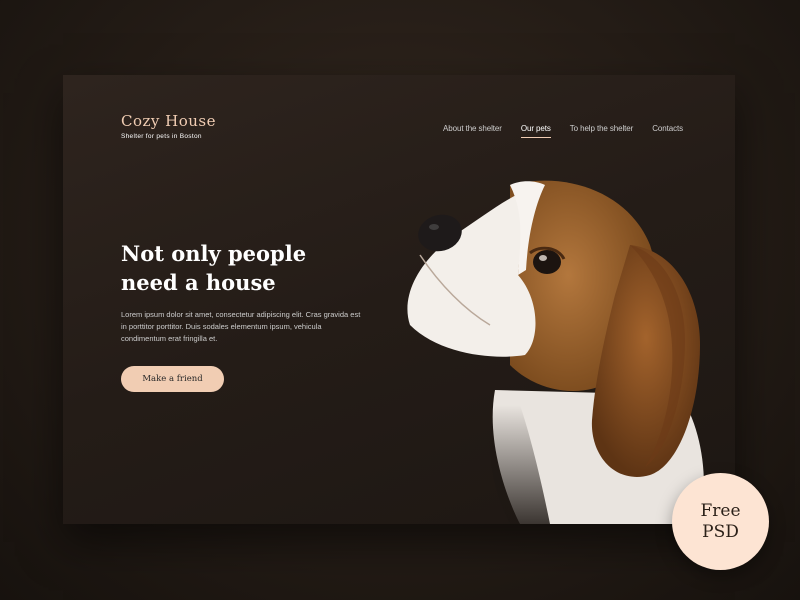 The image size is (800, 600). Describe the element at coordinates (214, 268) in the screenshot. I see `hero-title: Not only people need a house` at that location.